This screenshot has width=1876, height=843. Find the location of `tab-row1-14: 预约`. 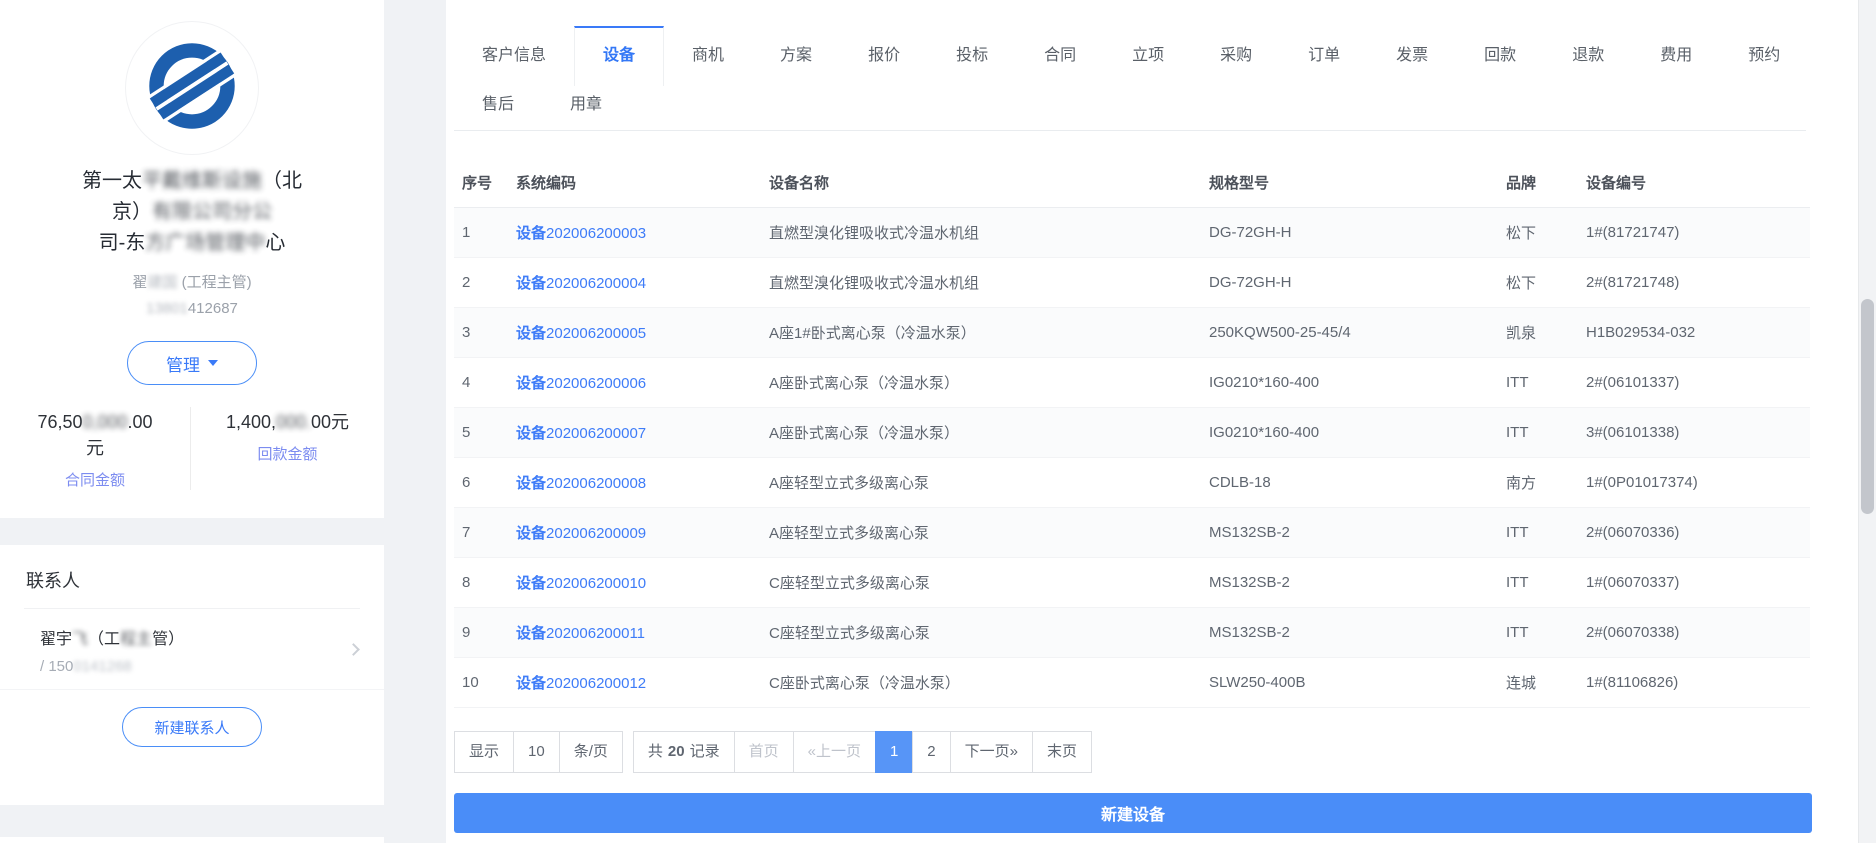

tab-row1-14: 预约 is located at coordinates (1764, 56).